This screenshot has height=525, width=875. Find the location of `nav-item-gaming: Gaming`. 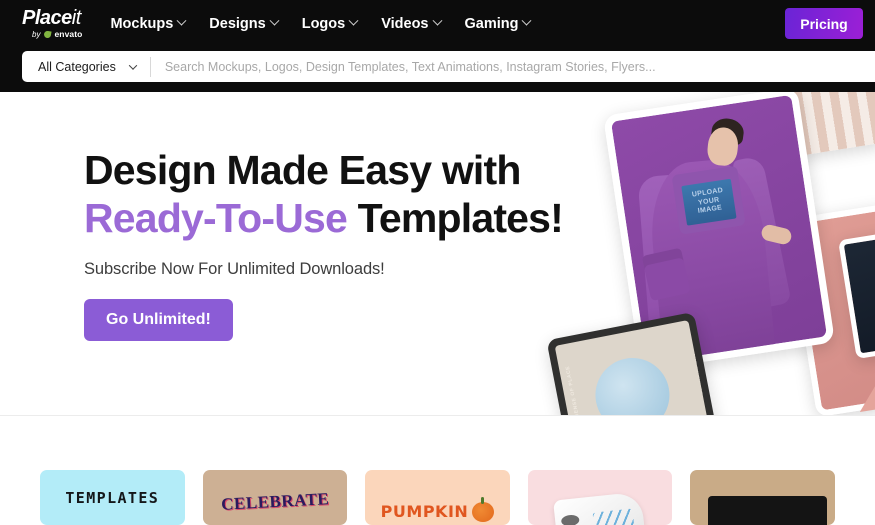

nav-item-gaming: Gaming is located at coordinates (498, 23).